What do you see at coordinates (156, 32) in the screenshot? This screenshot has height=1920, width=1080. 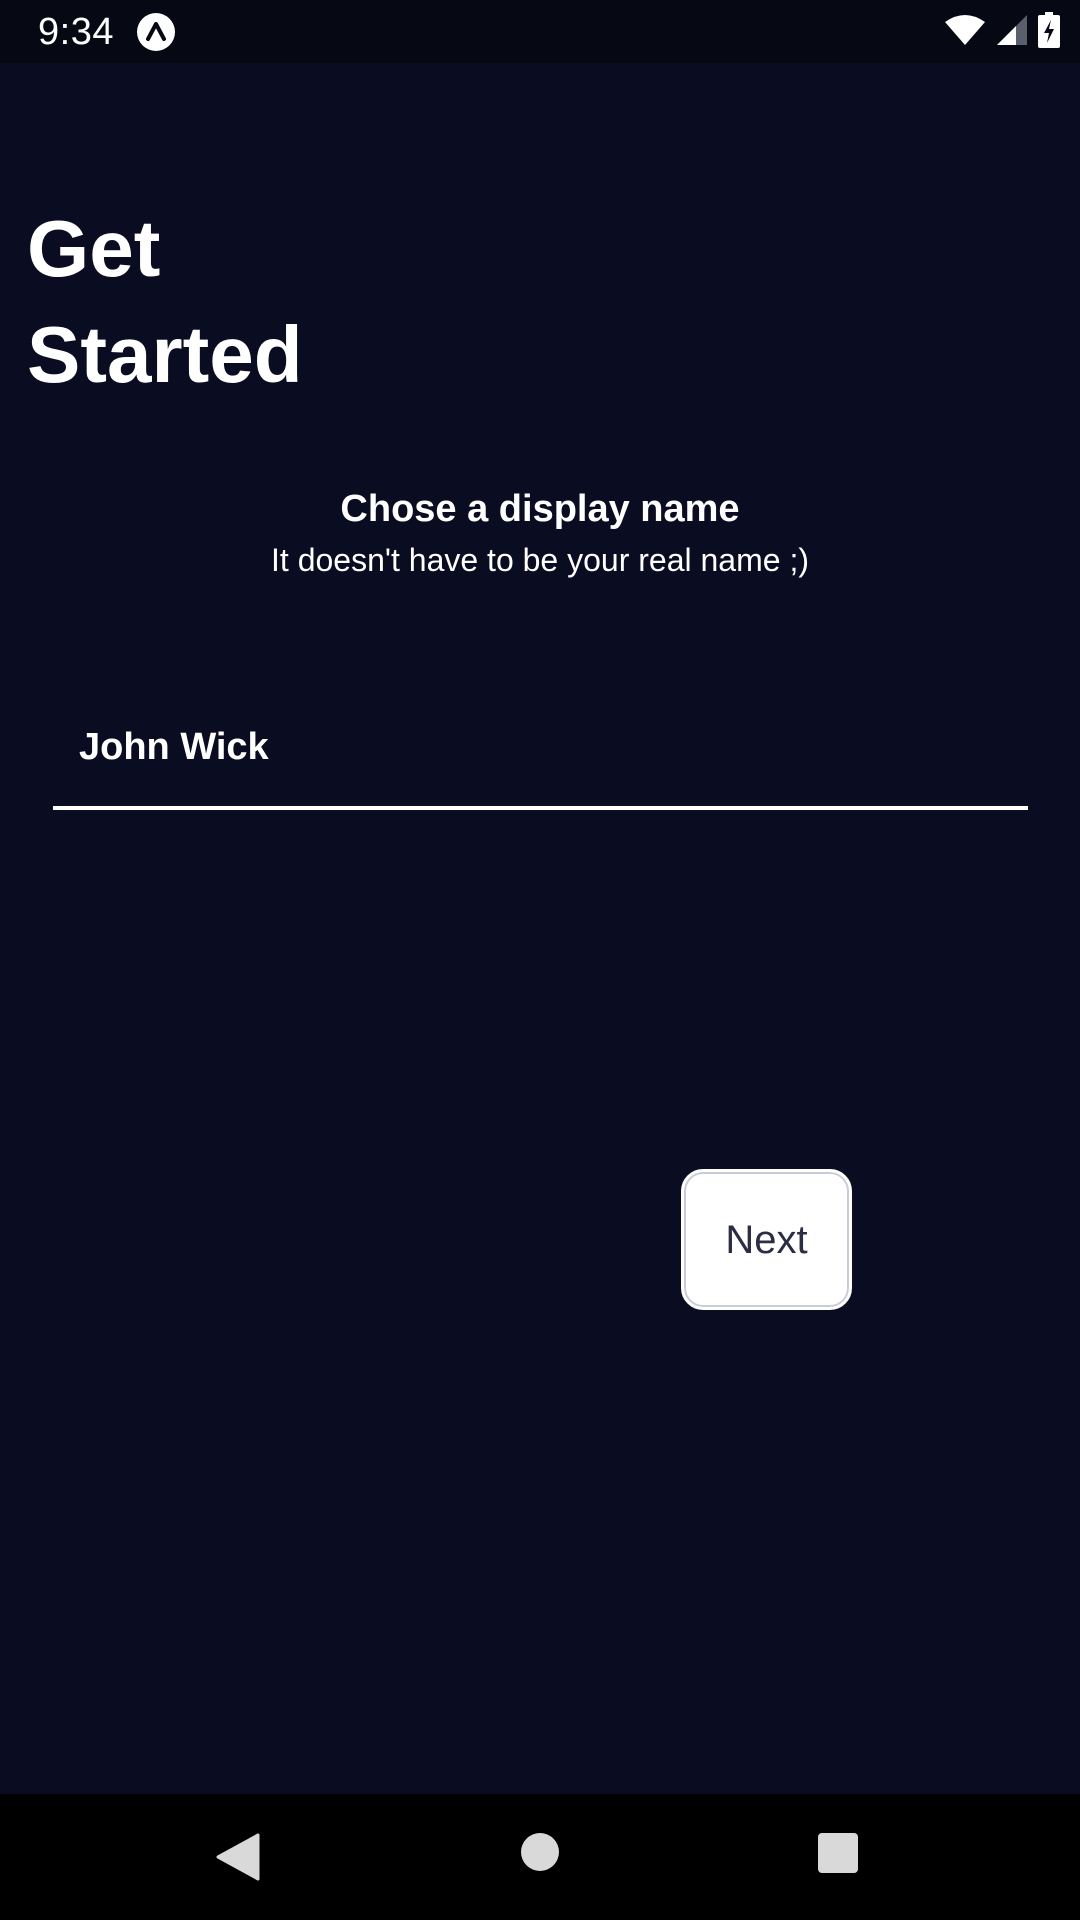 I see `expo-icon` at bounding box center [156, 32].